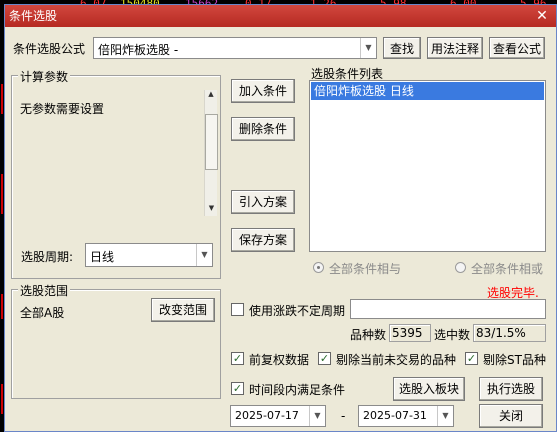 This screenshot has height=432, width=557. What do you see at coordinates (235, 48) in the screenshot?
I see `formula-dropdown: 倍阳炸板选股 - ▼` at bounding box center [235, 48].